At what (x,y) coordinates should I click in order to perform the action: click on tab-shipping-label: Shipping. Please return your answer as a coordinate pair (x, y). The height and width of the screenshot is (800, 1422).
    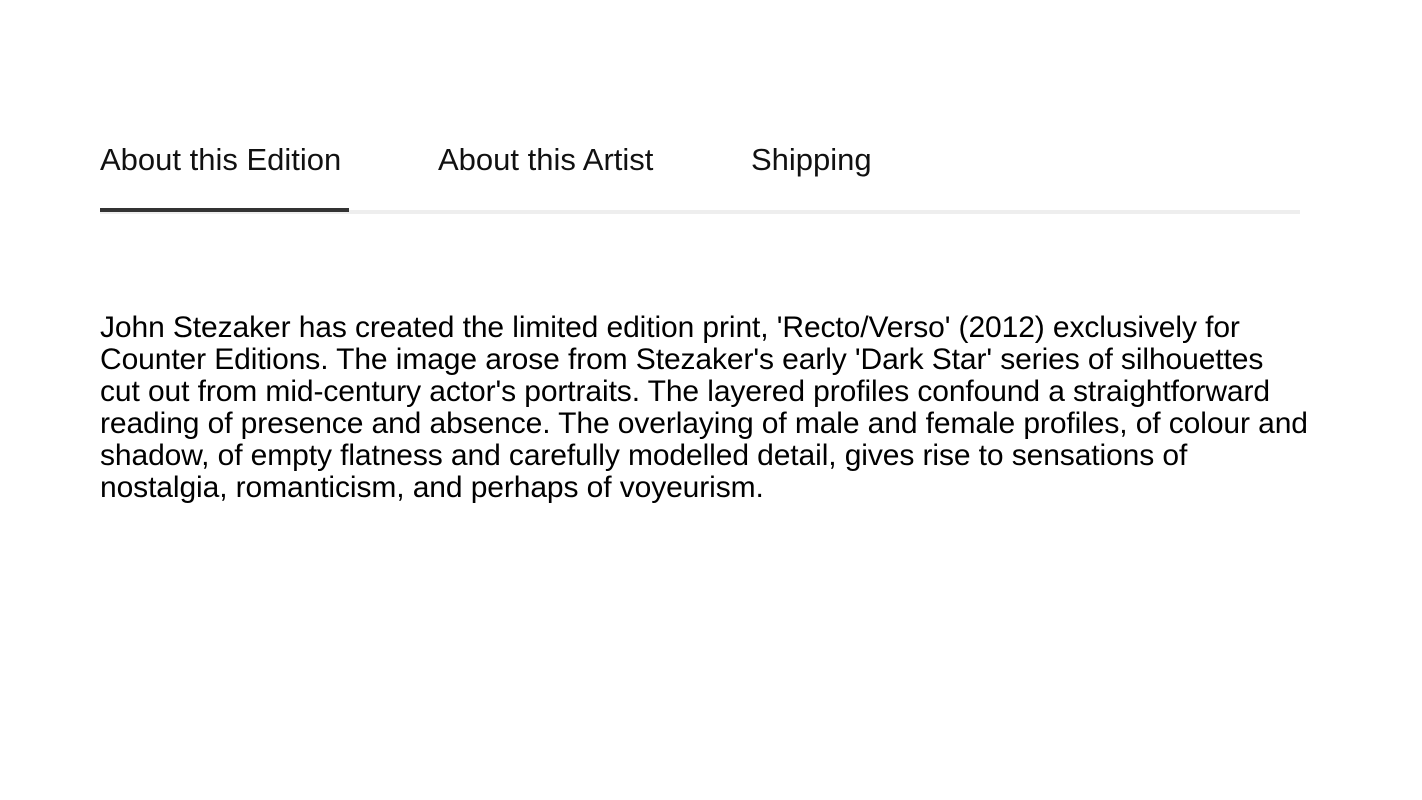
    Looking at the image, I should click on (811, 159).